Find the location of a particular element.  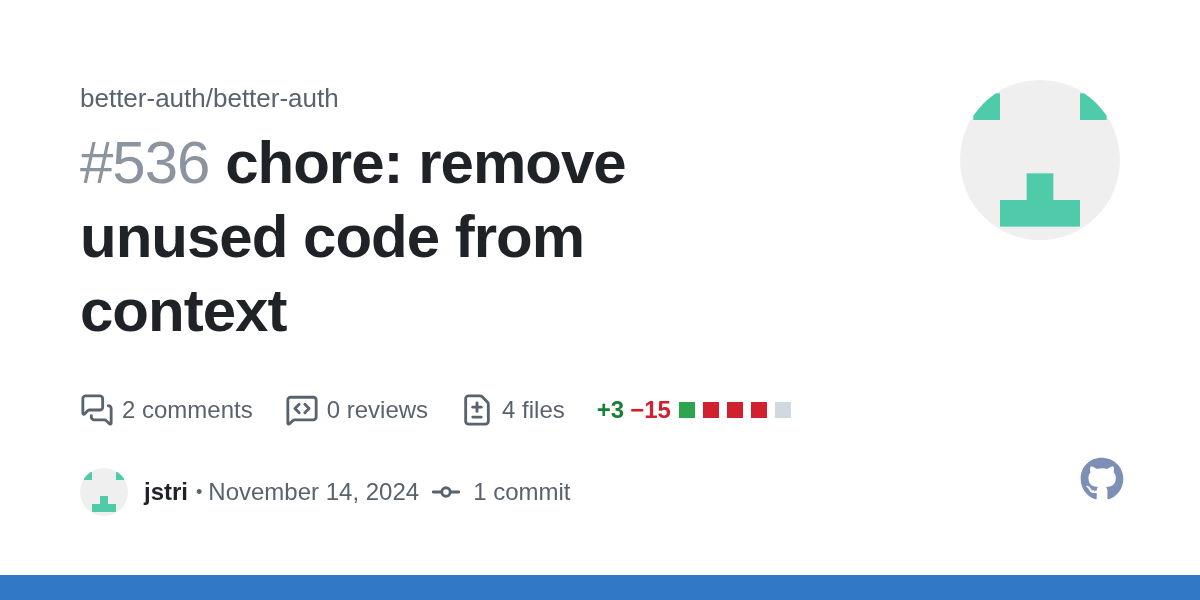

stat-label: 4 files is located at coordinates (533, 410).